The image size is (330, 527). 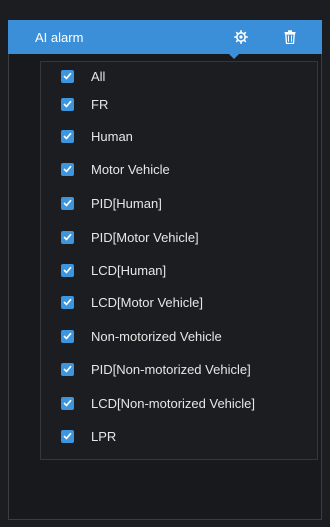 What do you see at coordinates (100, 104) in the screenshot?
I see `option-label: FR` at bounding box center [100, 104].